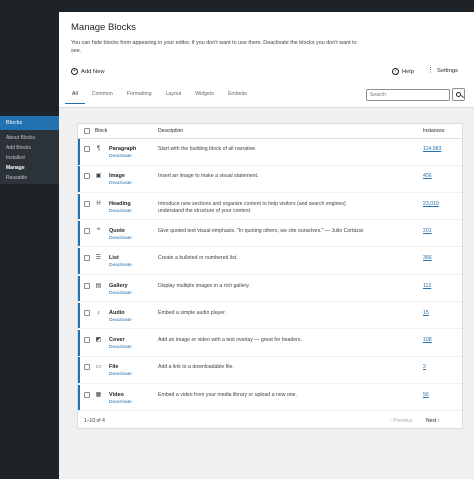  Describe the element at coordinates (196, 367) in the screenshot. I see `block-description: Add a link to a downloadable file.` at that location.